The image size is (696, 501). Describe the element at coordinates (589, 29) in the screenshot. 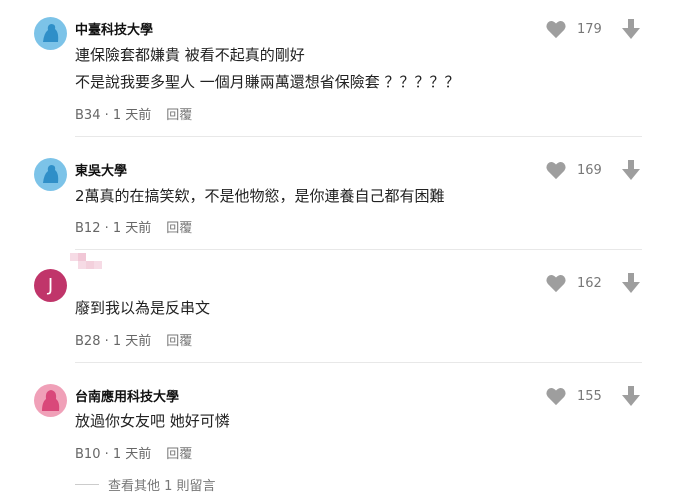

I see `like-count: 179` at that location.